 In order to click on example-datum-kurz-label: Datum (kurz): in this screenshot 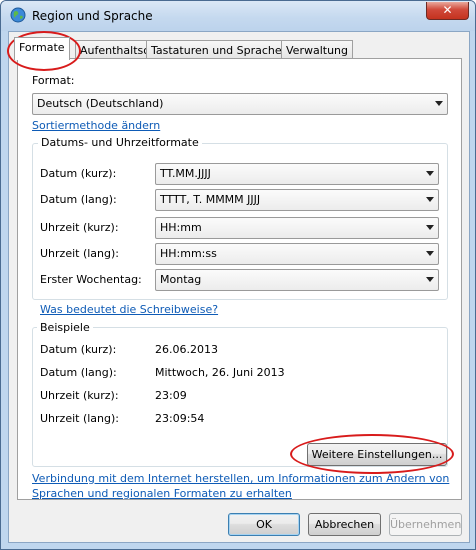, I will do `click(78, 349)`.